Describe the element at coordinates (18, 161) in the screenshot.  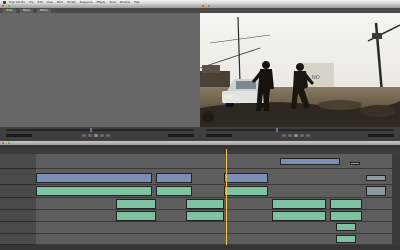
I see `track-header-v3` at that location.